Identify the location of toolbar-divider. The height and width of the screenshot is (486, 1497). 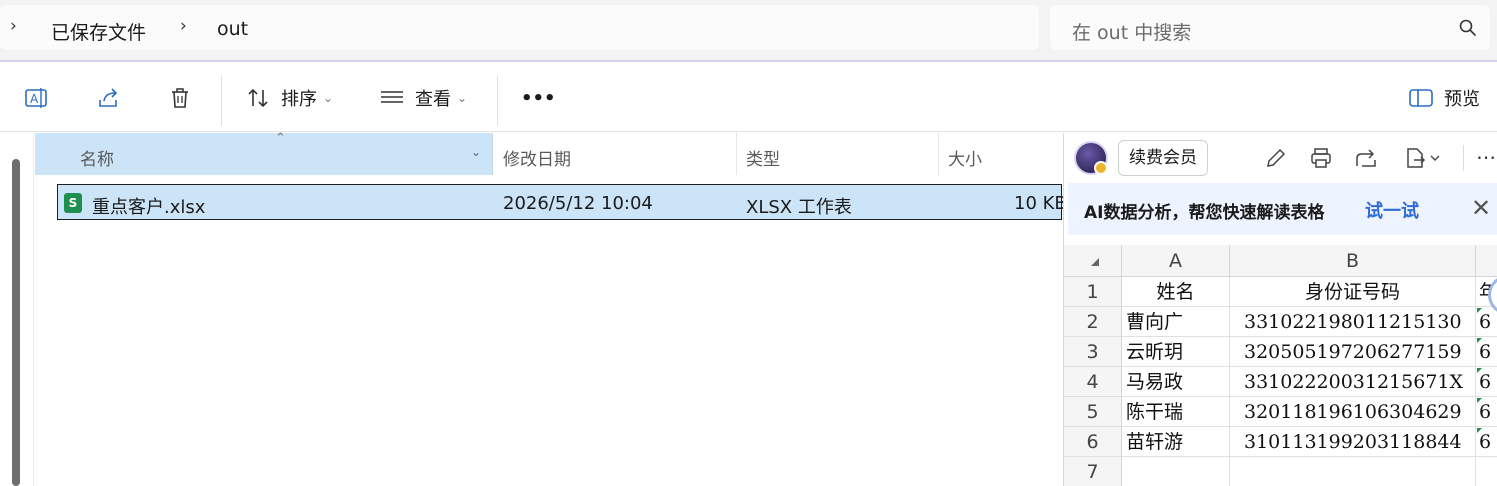
(497, 101).